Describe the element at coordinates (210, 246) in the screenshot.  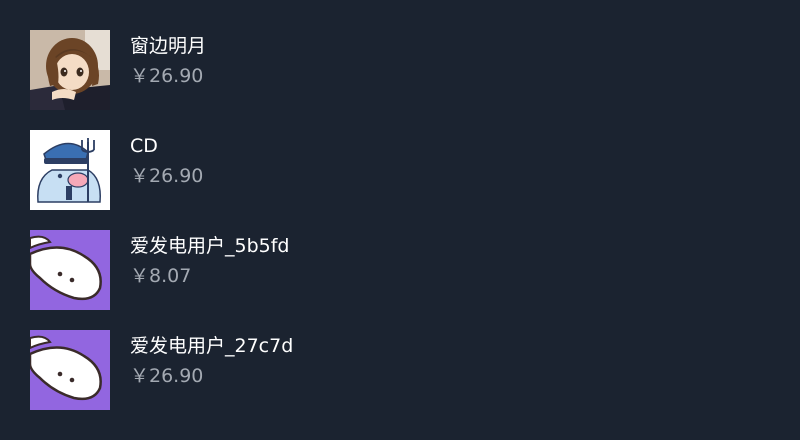
I see `supporter-name: 爱发电用户_5b5fd` at that location.